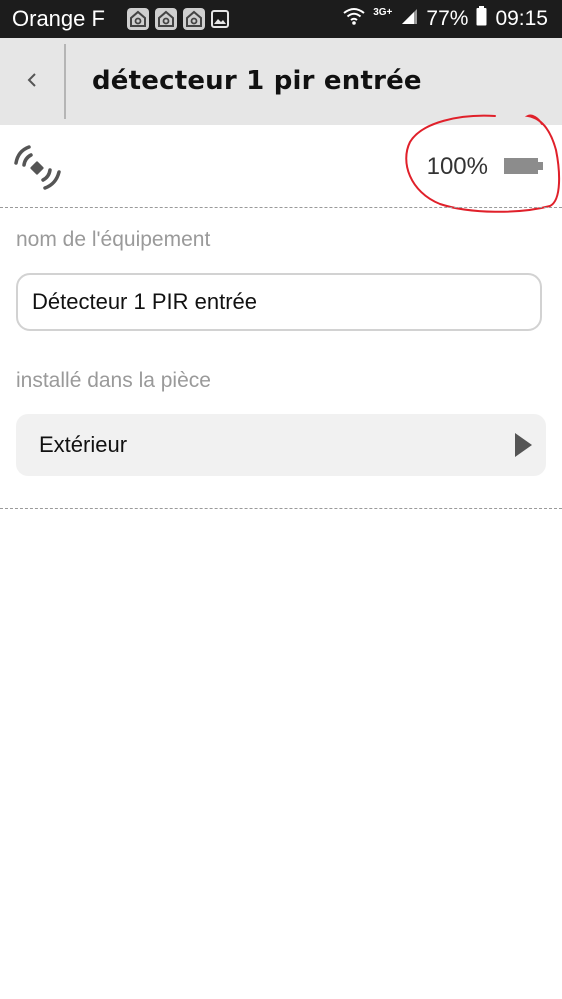 The width and height of the screenshot is (562, 999). Describe the element at coordinates (281, 166) in the screenshot. I see `device-status-row: 100%` at that location.